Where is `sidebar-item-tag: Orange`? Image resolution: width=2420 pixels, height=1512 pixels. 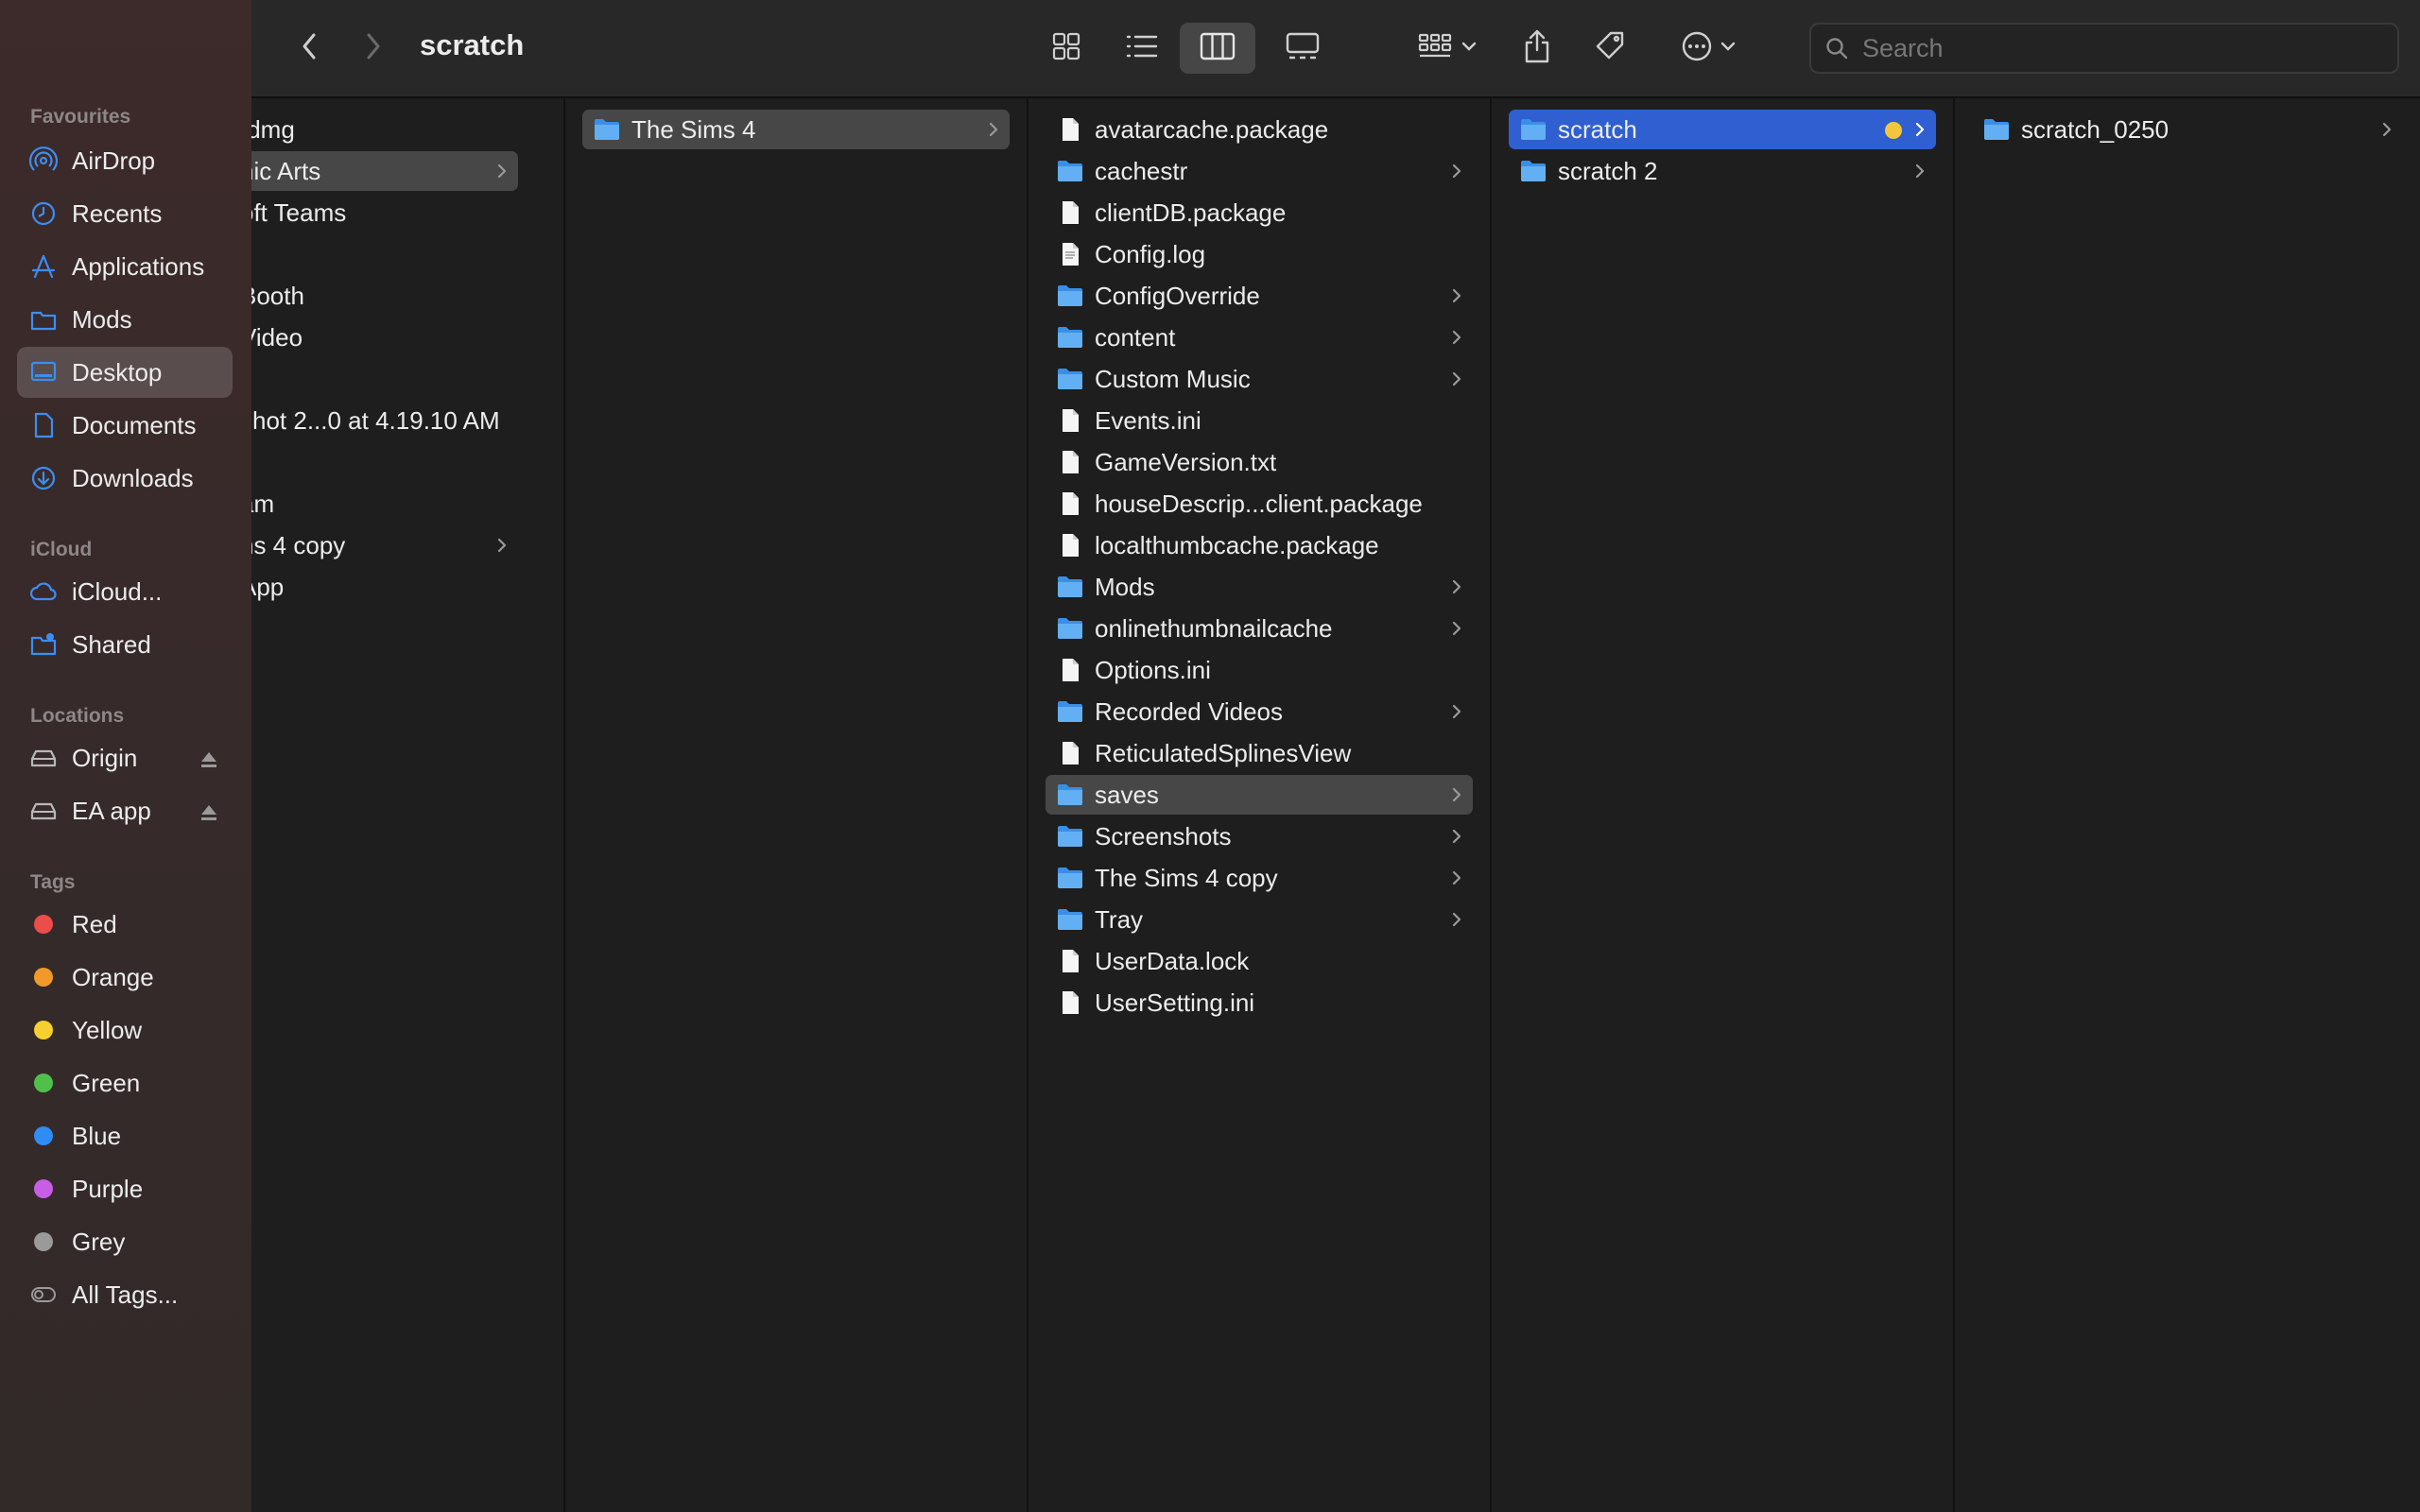
sidebar-item-tag: Orange is located at coordinates (125, 977).